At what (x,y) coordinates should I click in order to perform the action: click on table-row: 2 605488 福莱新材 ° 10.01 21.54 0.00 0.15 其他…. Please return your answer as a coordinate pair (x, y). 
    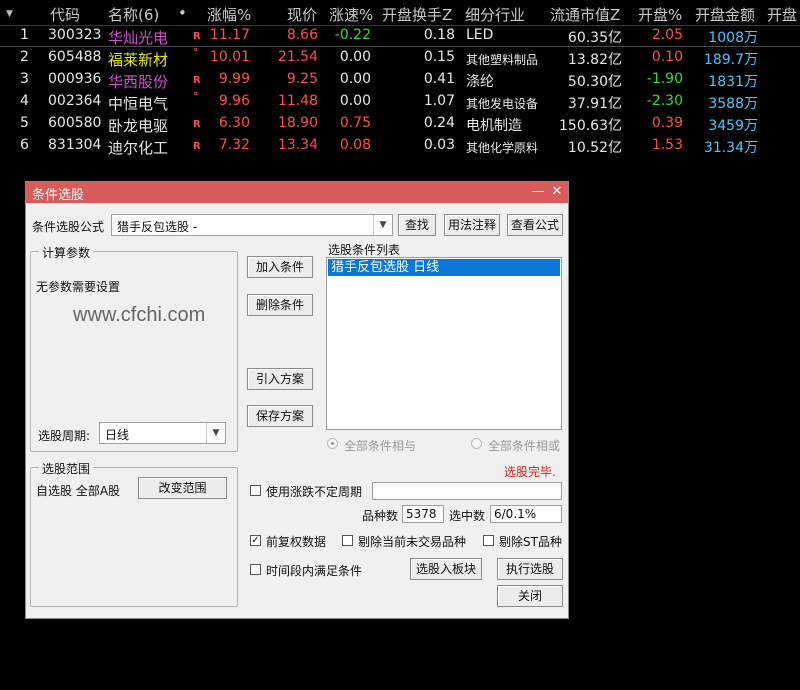
    Looking at the image, I should click on (400, 58).